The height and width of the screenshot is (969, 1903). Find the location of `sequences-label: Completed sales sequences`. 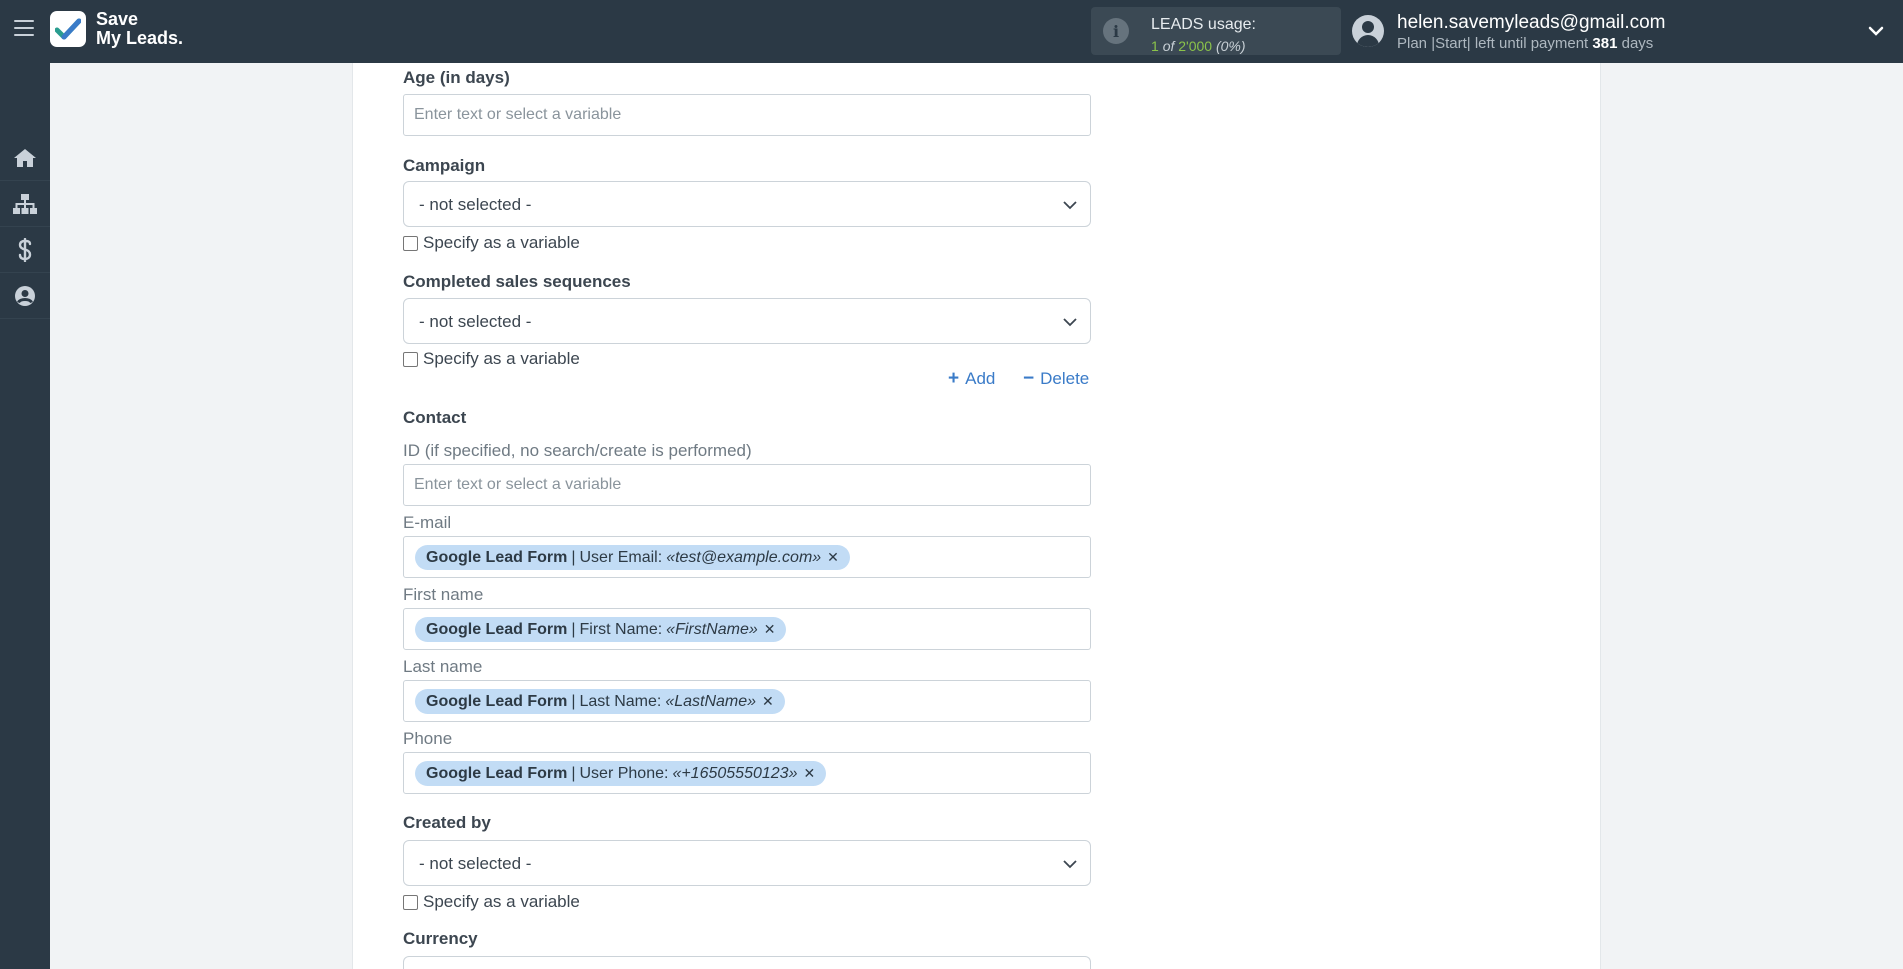

sequences-label: Completed sales sequences is located at coordinates (517, 281).